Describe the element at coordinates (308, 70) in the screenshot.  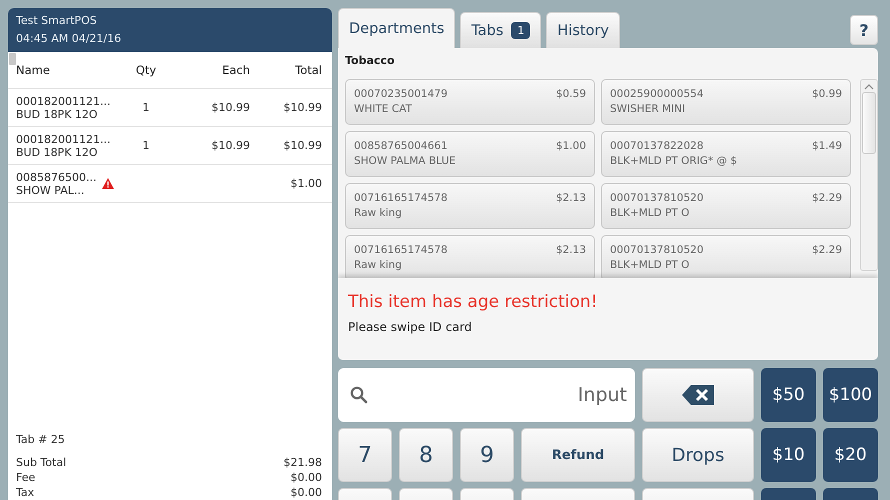
I see `column-header: Total` at that location.